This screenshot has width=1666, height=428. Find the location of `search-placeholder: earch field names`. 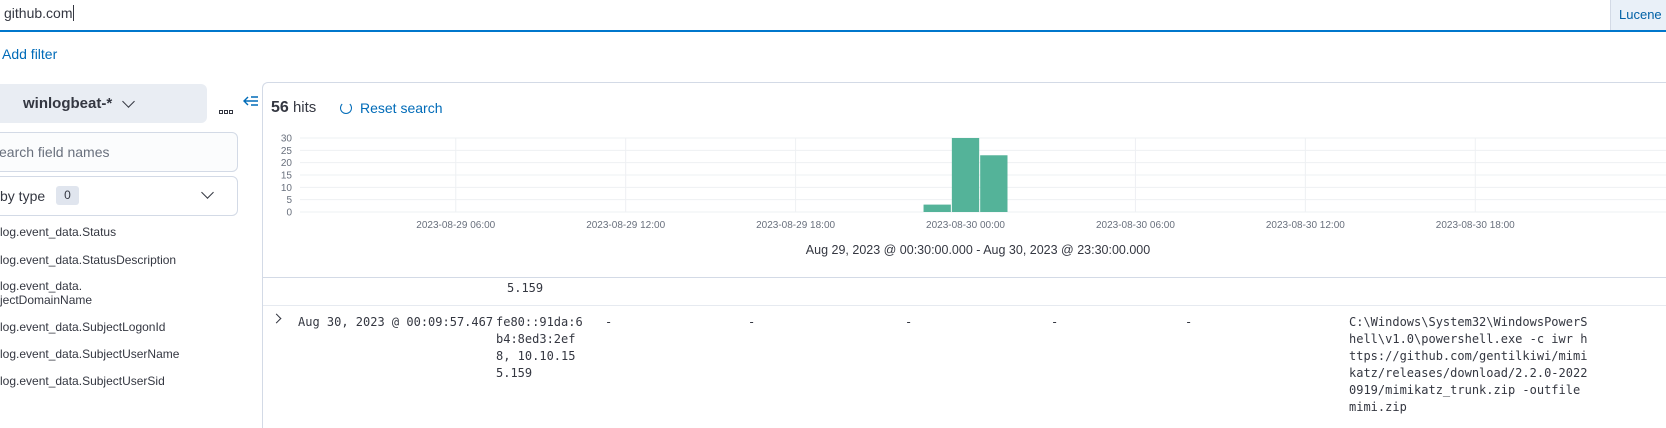

search-placeholder: earch field names is located at coordinates (55, 152).